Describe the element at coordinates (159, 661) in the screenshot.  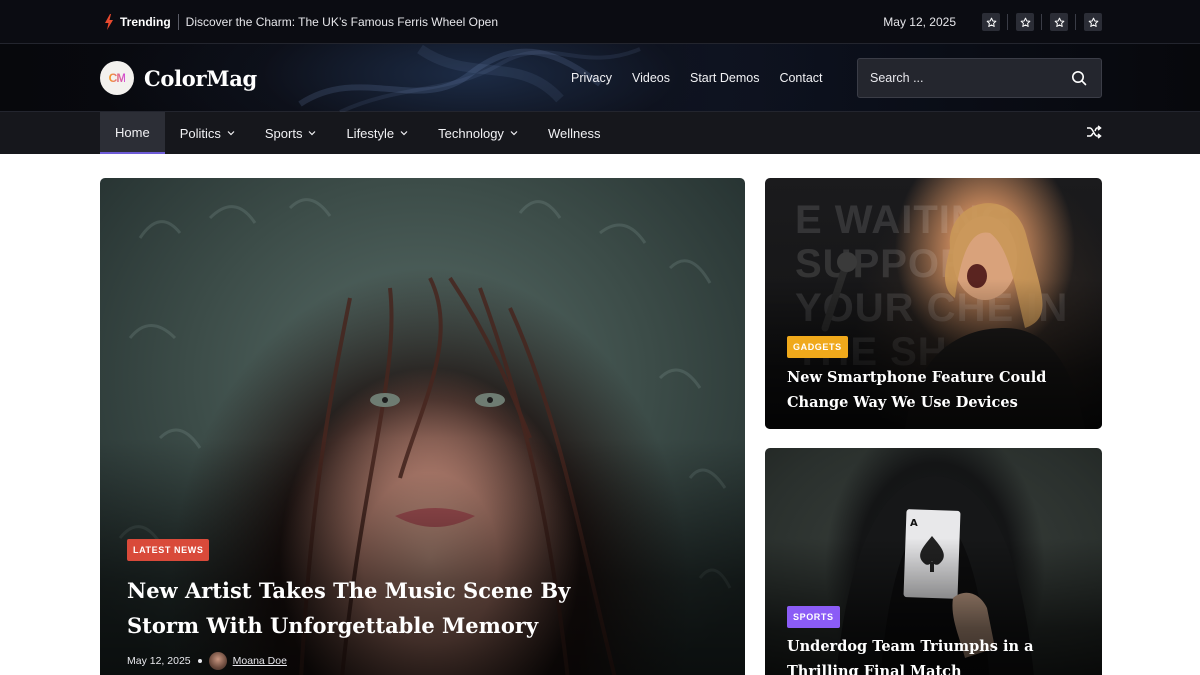
I see `post-date: May 12, 2025` at that location.